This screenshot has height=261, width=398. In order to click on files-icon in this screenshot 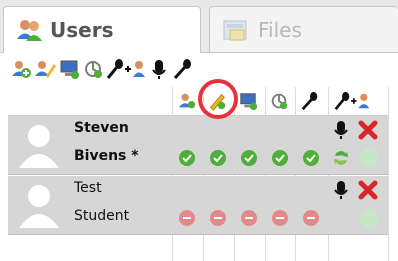, I will do `click(235, 30)`.